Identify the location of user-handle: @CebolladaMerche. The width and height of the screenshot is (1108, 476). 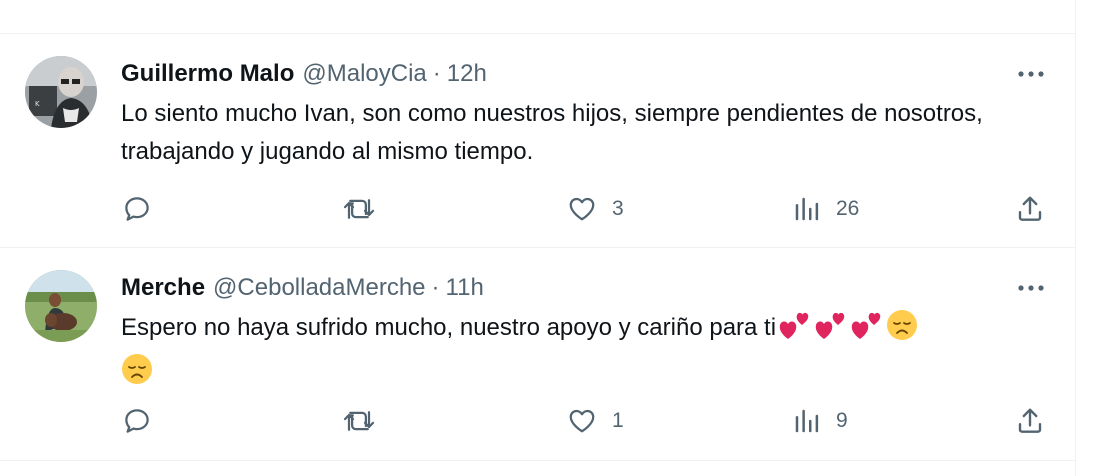
(319, 288).